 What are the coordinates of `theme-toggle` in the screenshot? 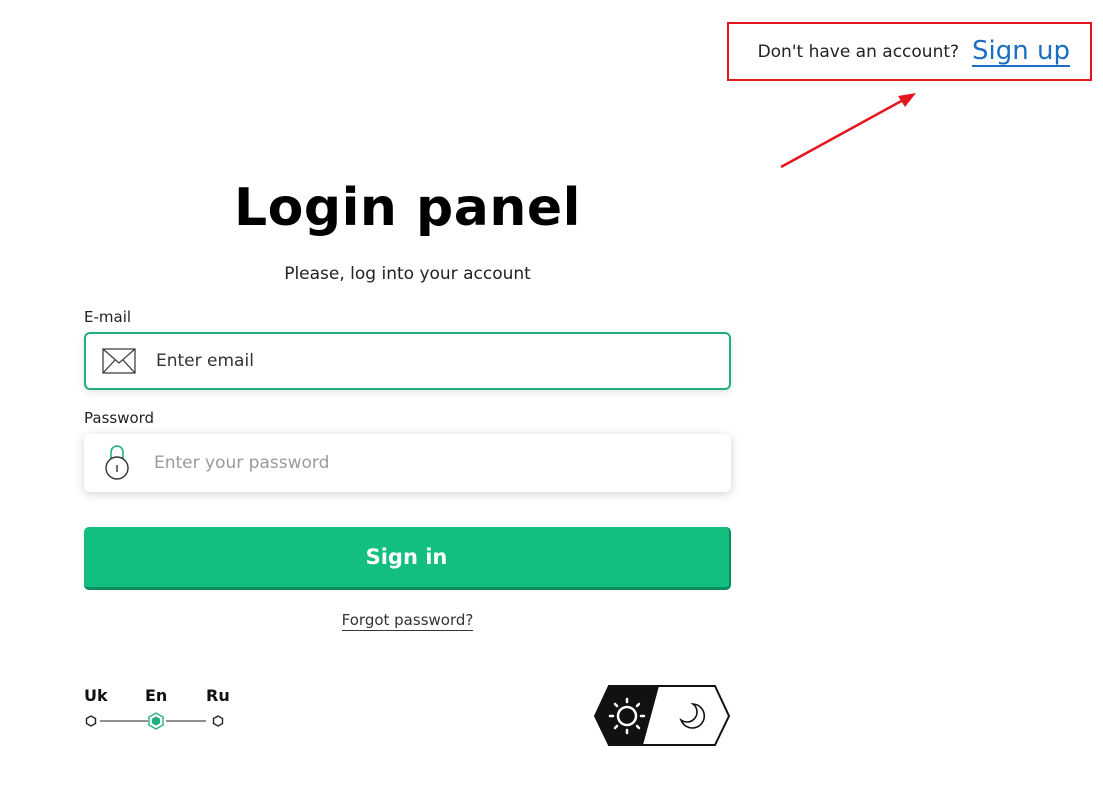 It's located at (663, 716).